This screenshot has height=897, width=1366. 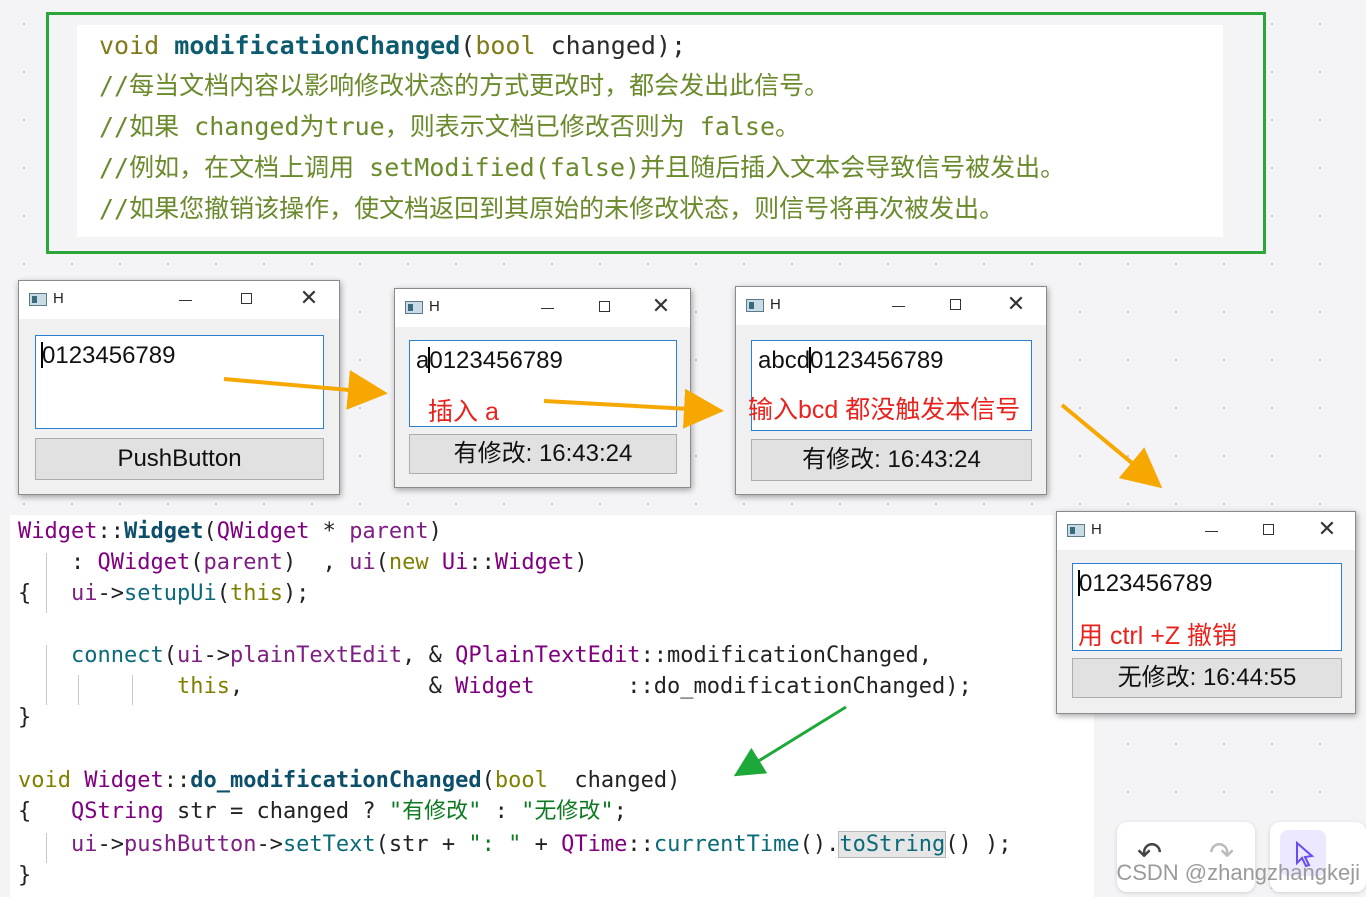 What do you see at coordinates (1238, 872) in the screenshot?
I see `watermark-text: CSDN @zhangzhangkeji` at bounding box center [1238, 872].